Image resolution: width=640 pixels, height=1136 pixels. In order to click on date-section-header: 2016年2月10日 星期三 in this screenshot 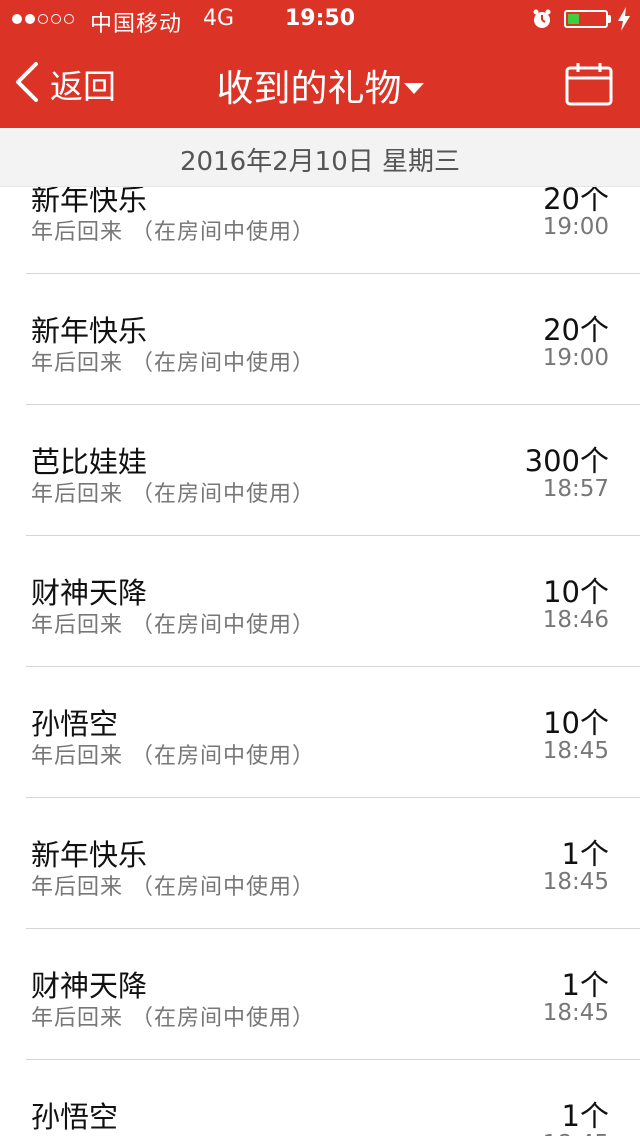, I will do `click(320, 157)`.